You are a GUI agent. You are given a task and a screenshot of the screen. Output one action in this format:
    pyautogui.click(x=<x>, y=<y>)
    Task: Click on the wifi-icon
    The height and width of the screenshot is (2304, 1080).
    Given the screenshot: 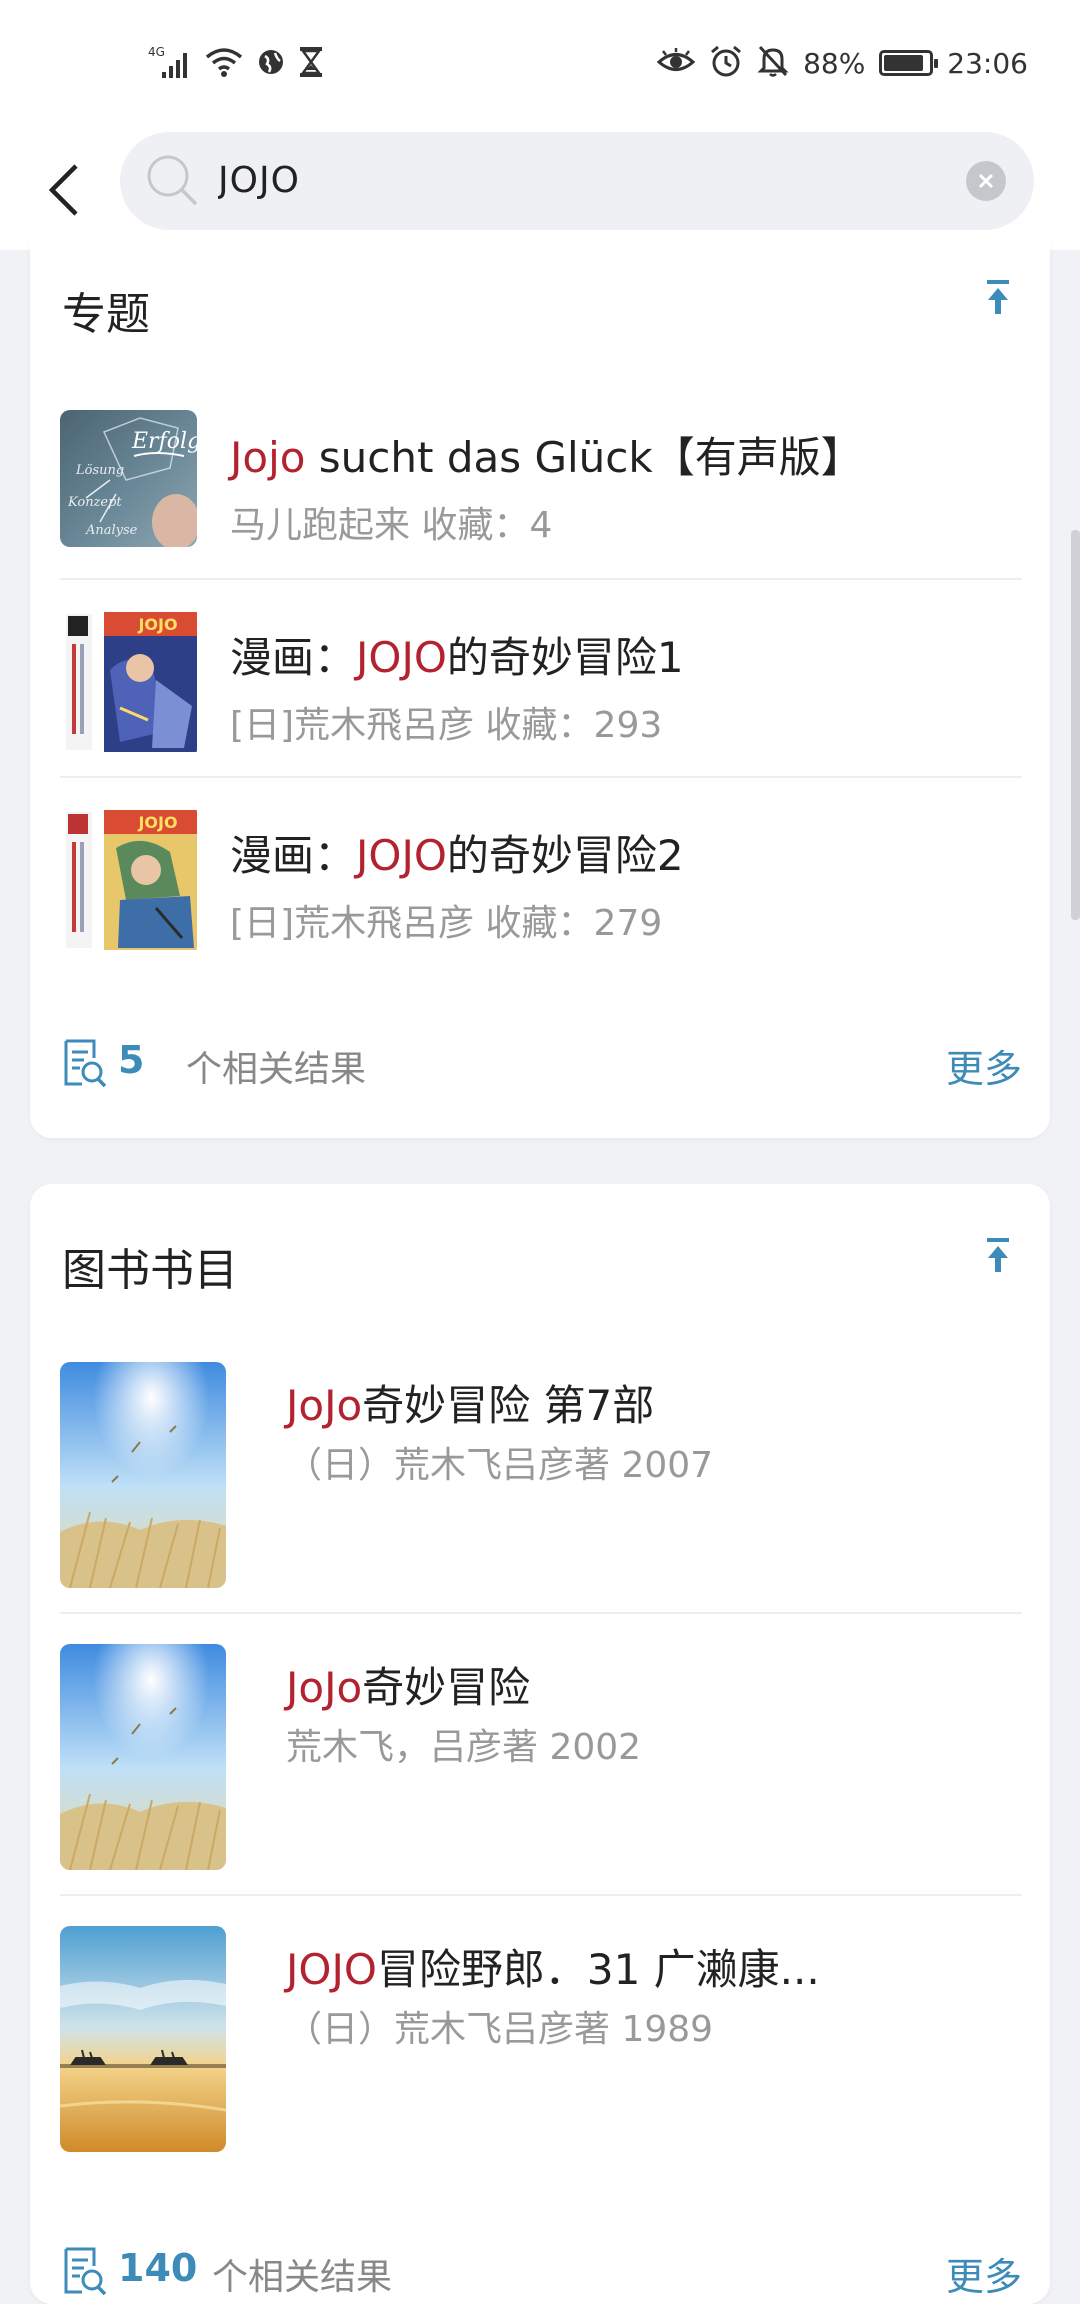 What is the action you would take?
    pyautogui.click(x=224, y=64)
    